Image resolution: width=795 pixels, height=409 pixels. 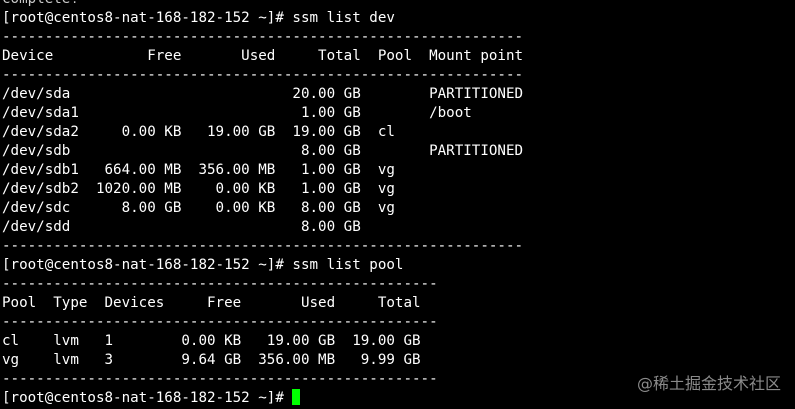 I want to click on dev-table-header: Device Free Used Total Pool Mount point, so click(x=263, y=56).